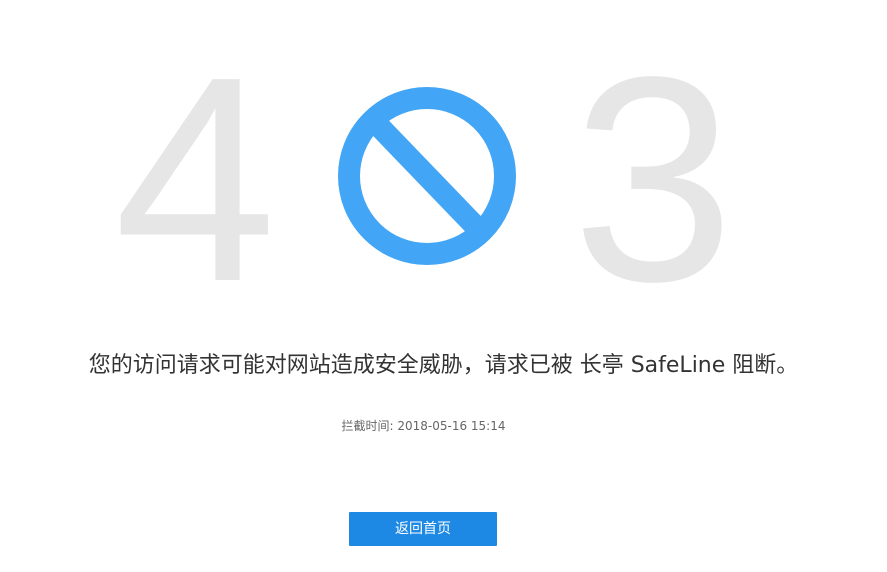 This screenshot has height=572, width=887. Describe the element at coordinates (367, 426) in the screenshot. I see `intercept-time-label: 拦截时间:` at that location.